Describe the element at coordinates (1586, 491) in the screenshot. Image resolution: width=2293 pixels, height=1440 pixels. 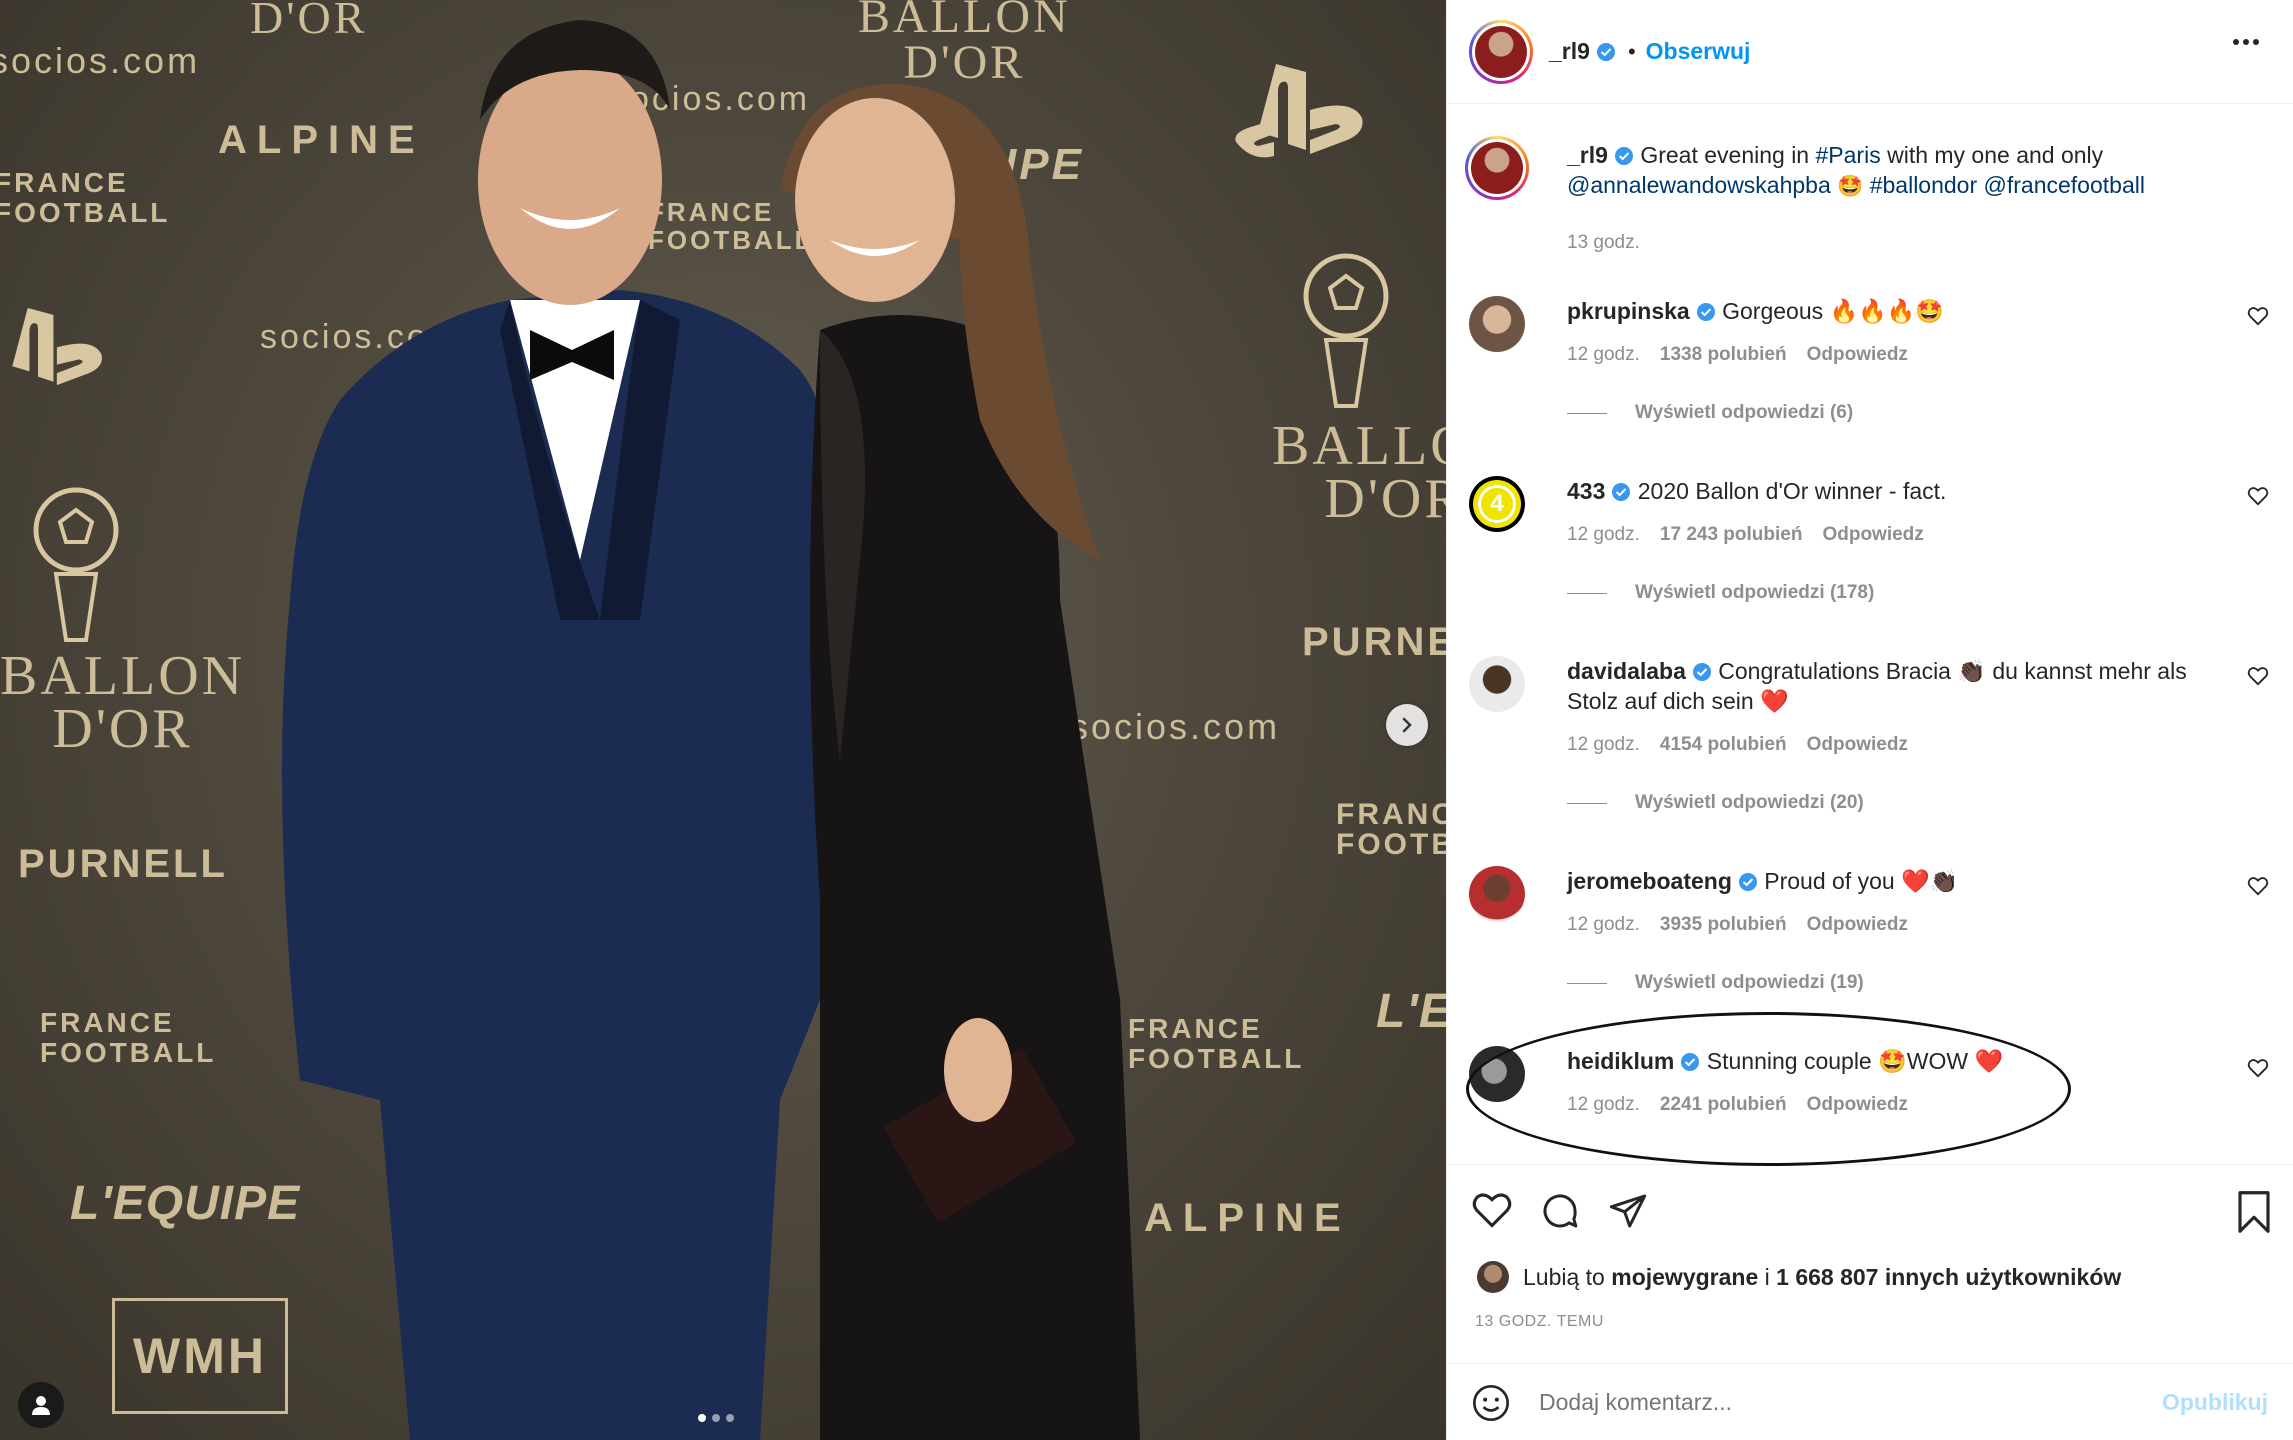
I see `comment-username: 433` at that location.